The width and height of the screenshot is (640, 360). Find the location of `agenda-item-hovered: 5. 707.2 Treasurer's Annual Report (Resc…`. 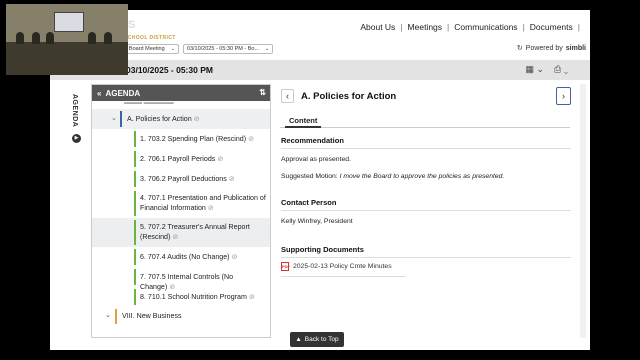

agenda-item-hovered: 5. 707.2 Treasurer's Annual Report (Resc… is located at coordinates (181, 232).